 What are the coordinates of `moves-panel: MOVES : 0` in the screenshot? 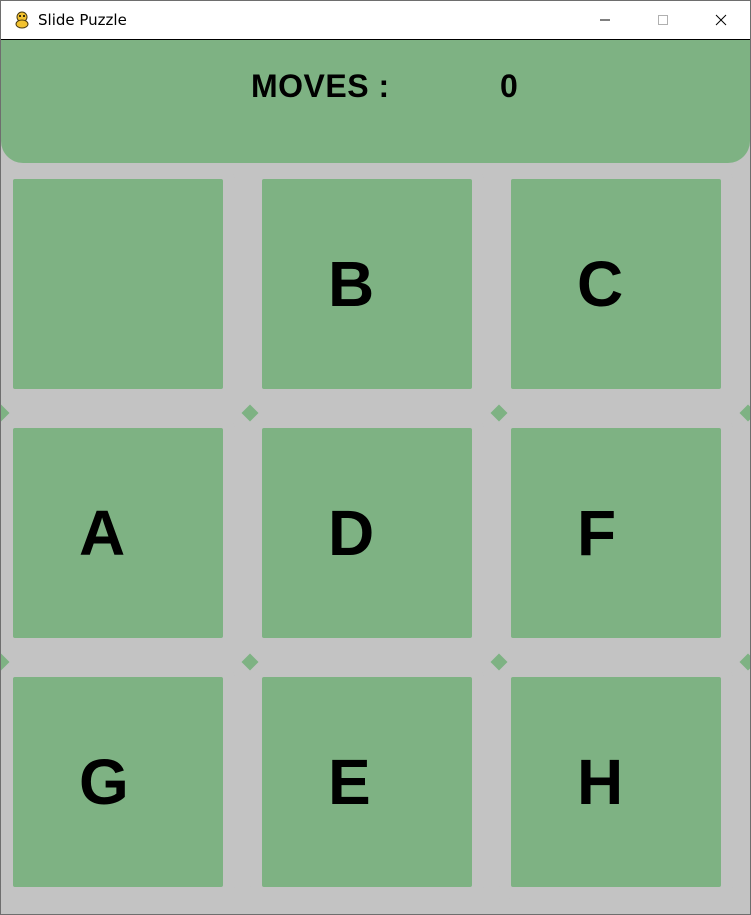 It's located at (375, 101).